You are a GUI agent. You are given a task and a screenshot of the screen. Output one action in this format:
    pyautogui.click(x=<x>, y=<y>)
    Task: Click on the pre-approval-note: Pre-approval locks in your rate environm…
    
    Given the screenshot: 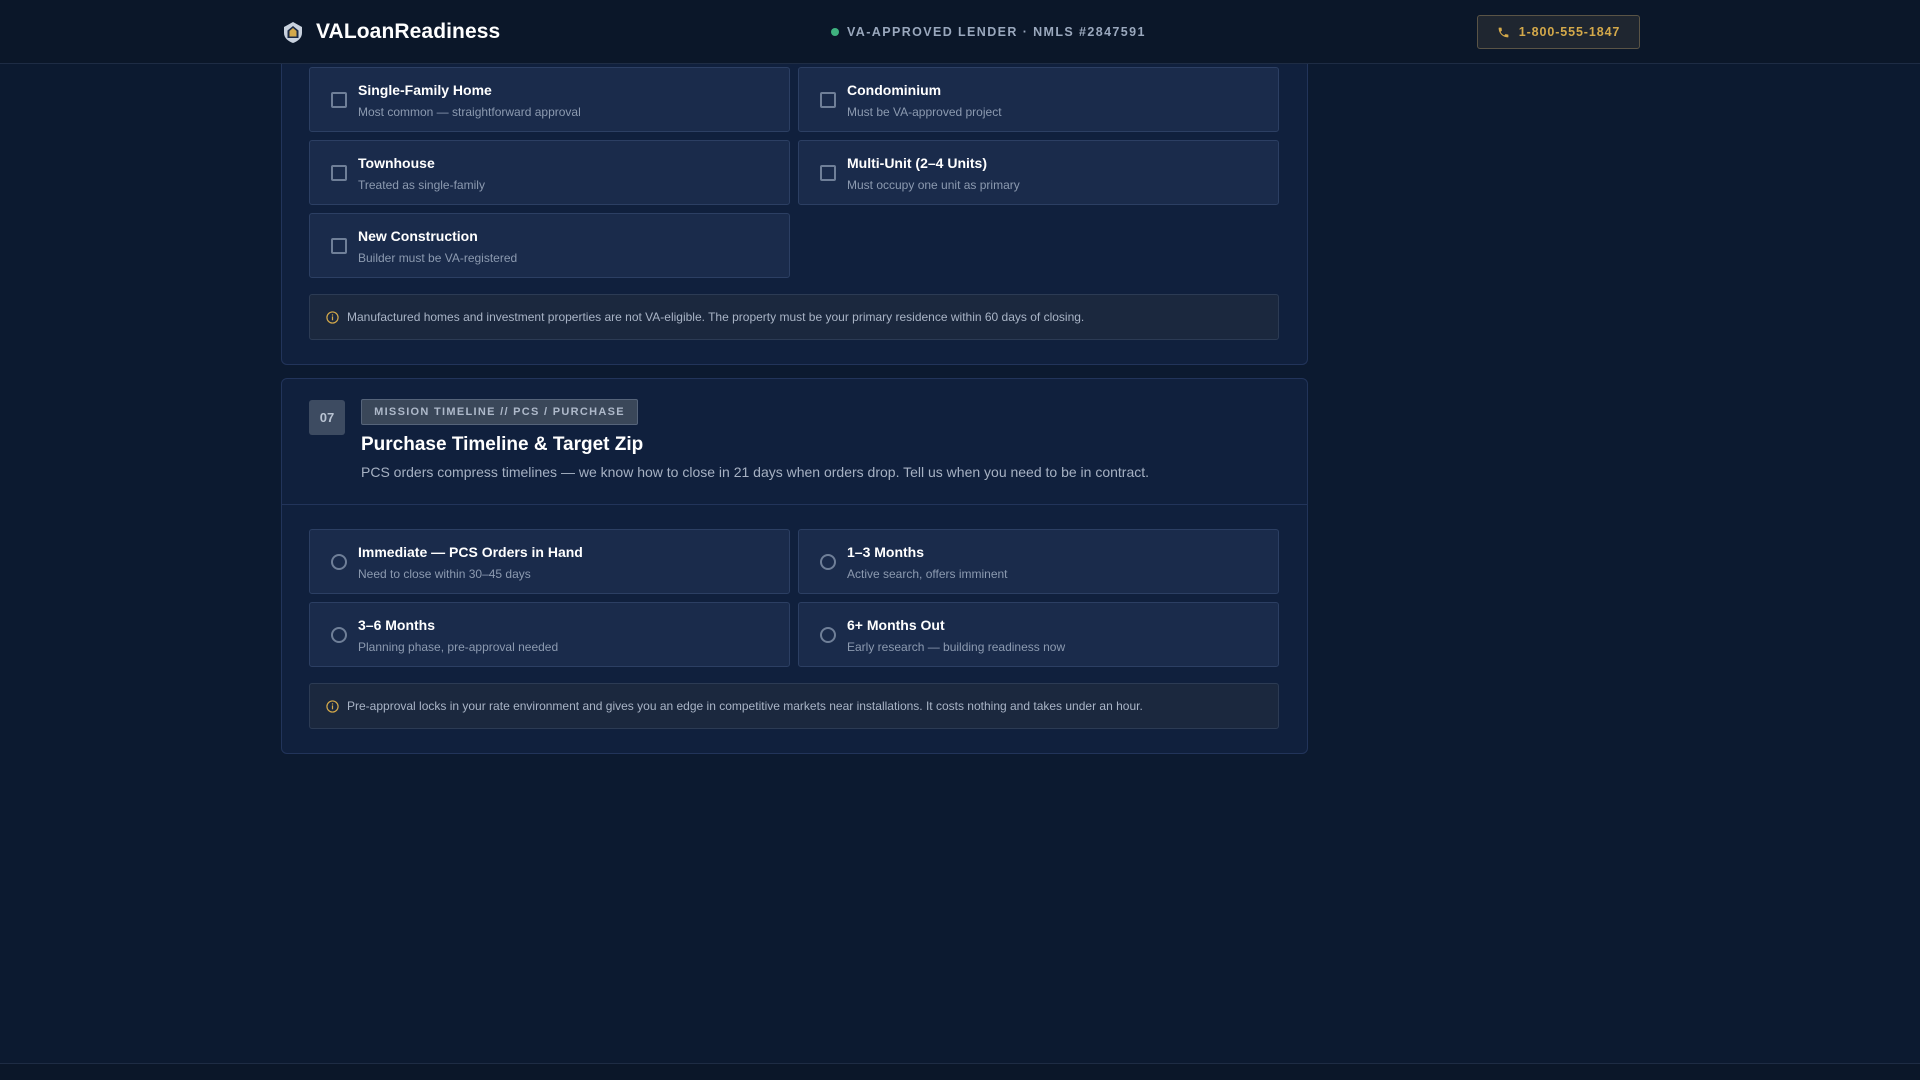 What is the action you would take?
    pyautogui.click(x=794, y=706)
    